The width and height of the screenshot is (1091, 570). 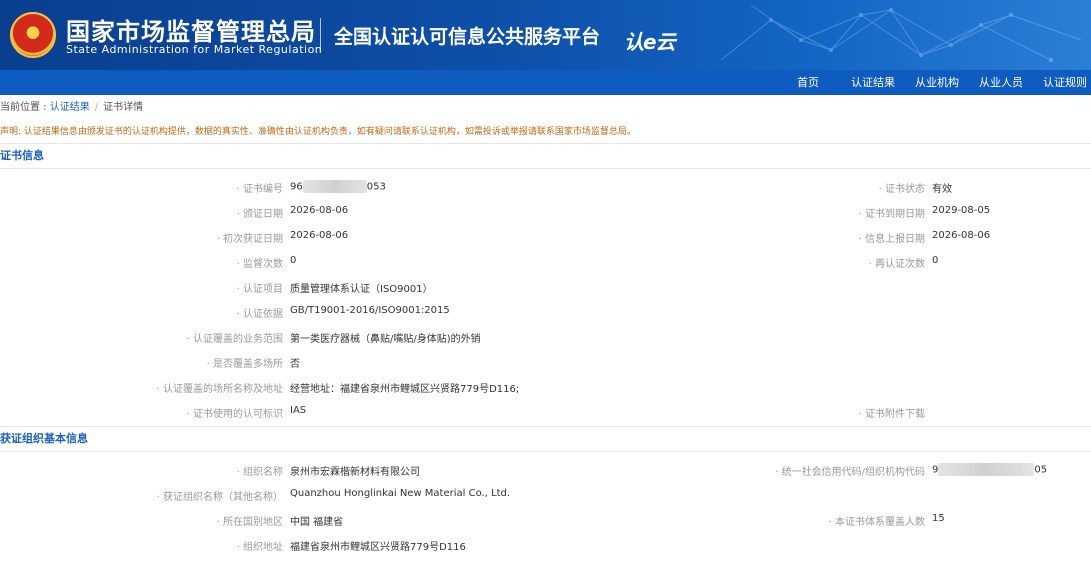 What do you see at coordinates (259, 189) in the screenshot?
I see `cert-no-label: · 证书编号` at bounding box center [259, 189].